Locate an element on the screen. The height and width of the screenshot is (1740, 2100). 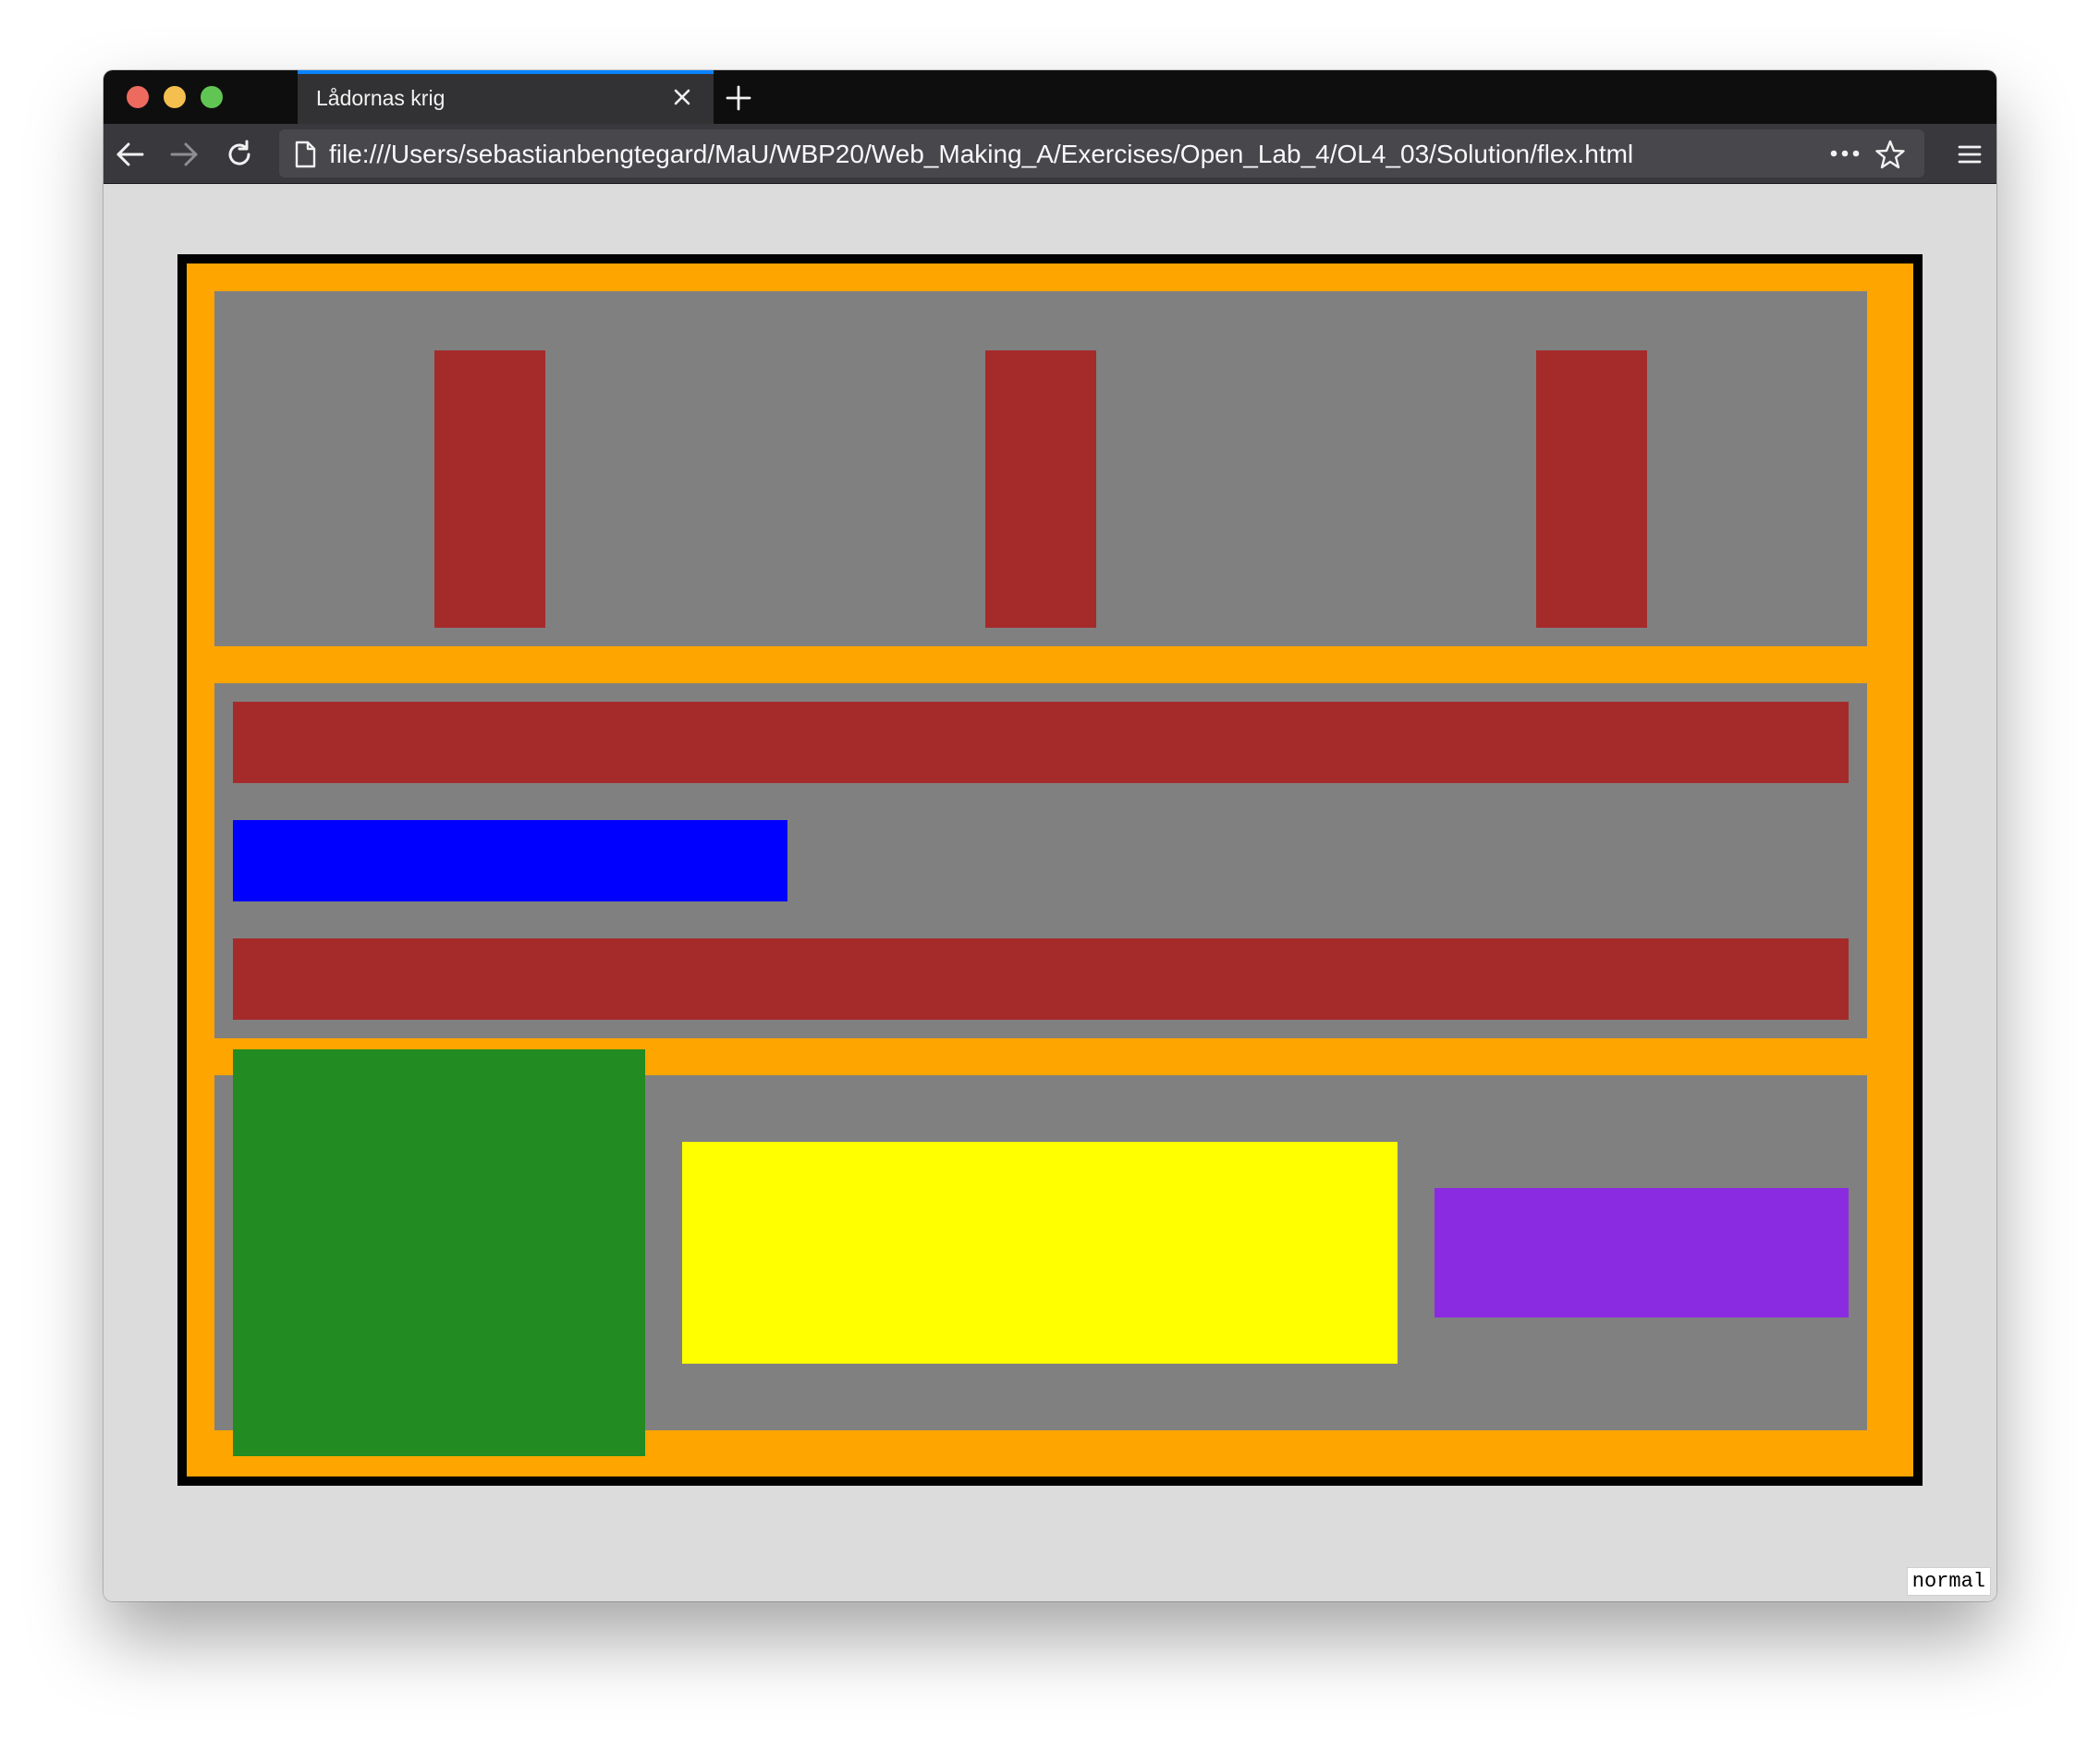
more-horizontal-icon is located at coordinates (1845, 153).